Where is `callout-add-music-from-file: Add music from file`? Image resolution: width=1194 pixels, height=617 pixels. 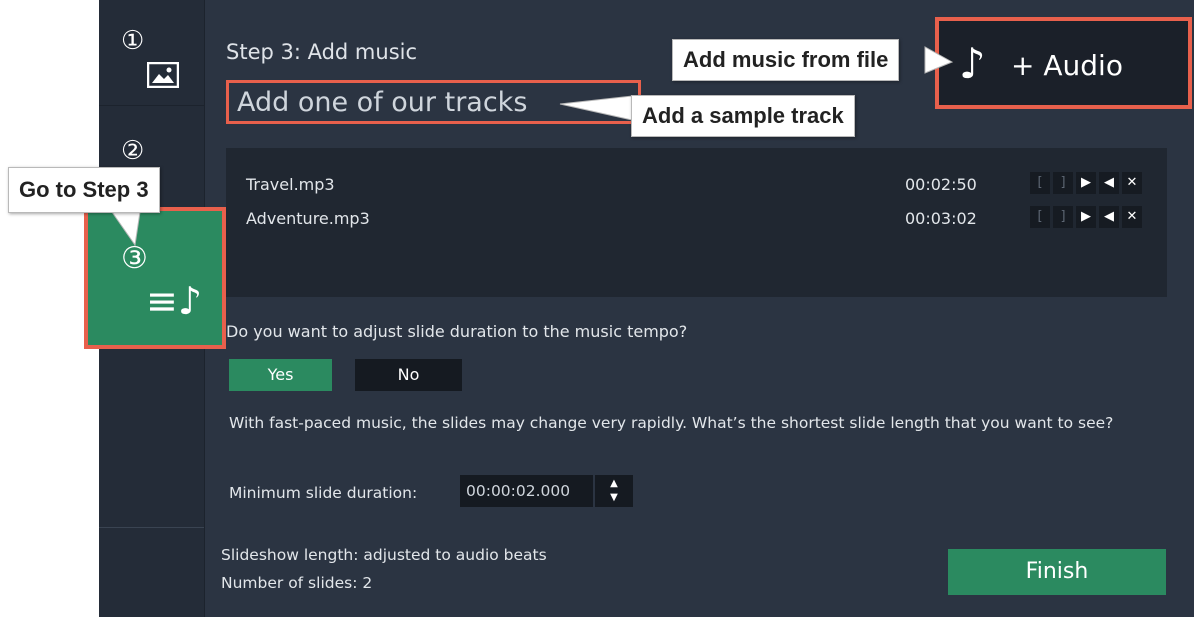 callout-add-music-from-file: Add music from file is located at coordinates (786, 60).